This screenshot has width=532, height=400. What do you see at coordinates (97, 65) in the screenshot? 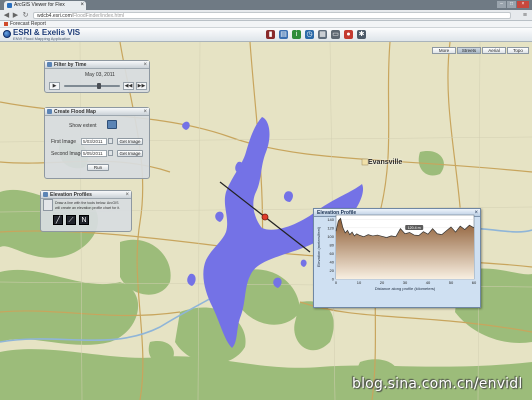
I see `filter-by-time-header: Filter by Time ×` at bounding box center [97, 65].